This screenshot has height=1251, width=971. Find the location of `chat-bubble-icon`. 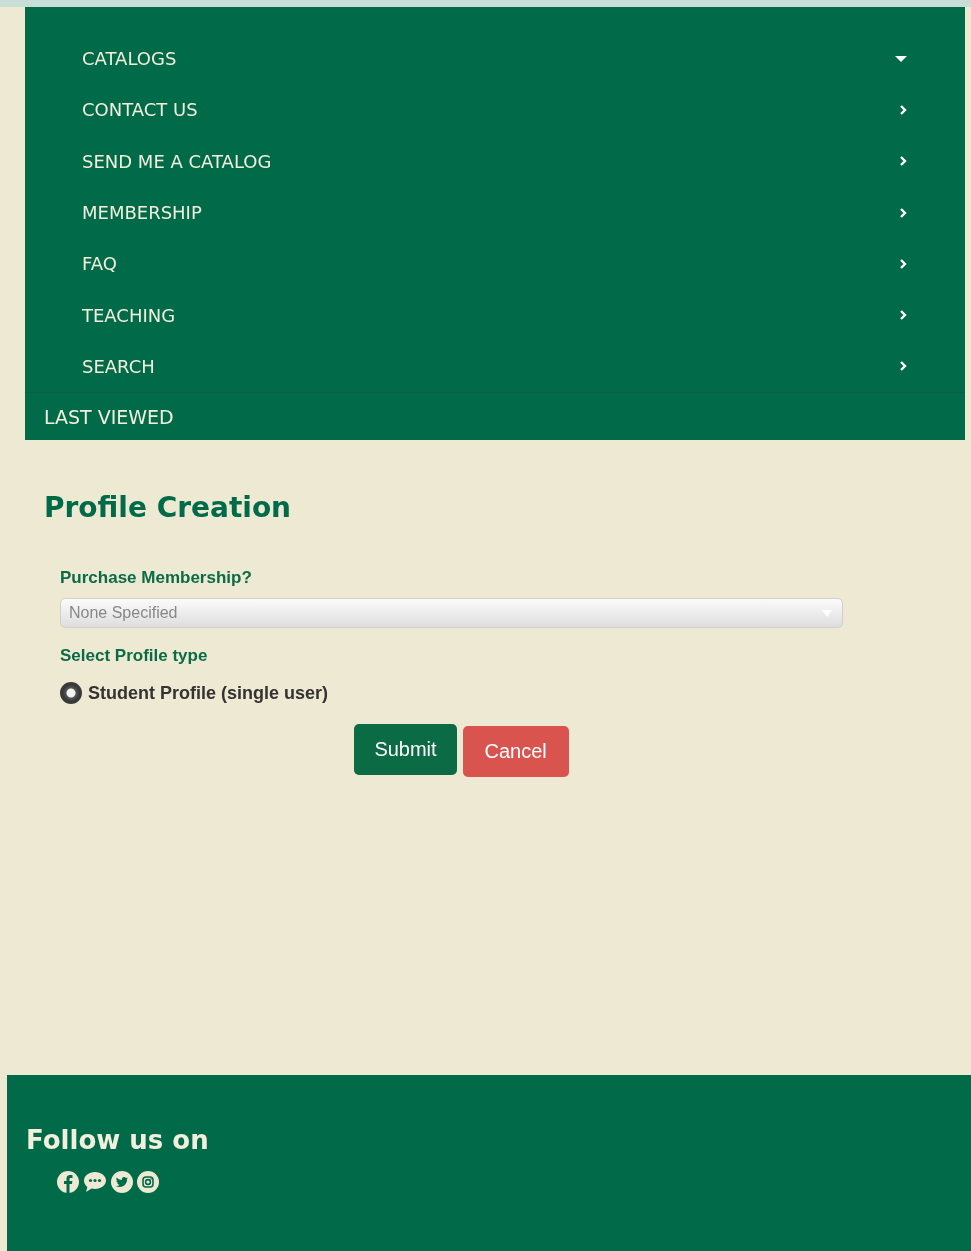

chat-bubble-icon is located at coordinates (95, 1182).